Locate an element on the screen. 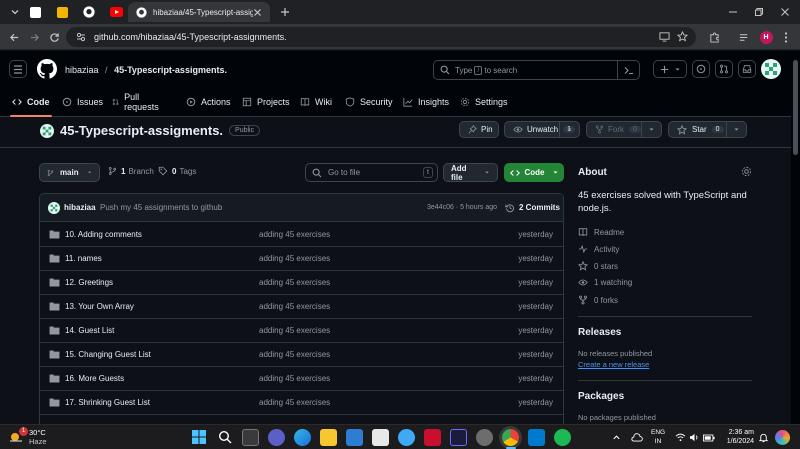 This screenshot has width=800, height=449. branches-link: 1 Branch is located at coordinates (131, 171).